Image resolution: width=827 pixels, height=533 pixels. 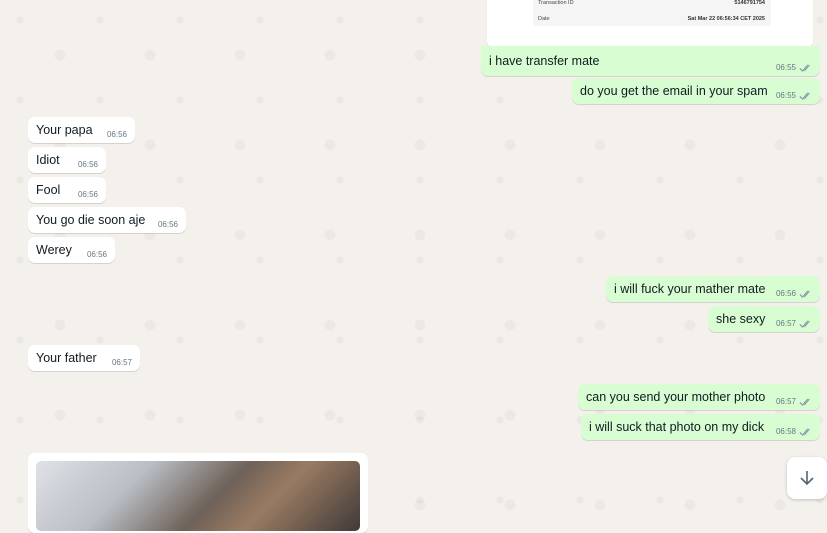 I want to click on message-bubble-outgoing: i will suck that photo on my dick 06:58, so click(x=700, y=427).